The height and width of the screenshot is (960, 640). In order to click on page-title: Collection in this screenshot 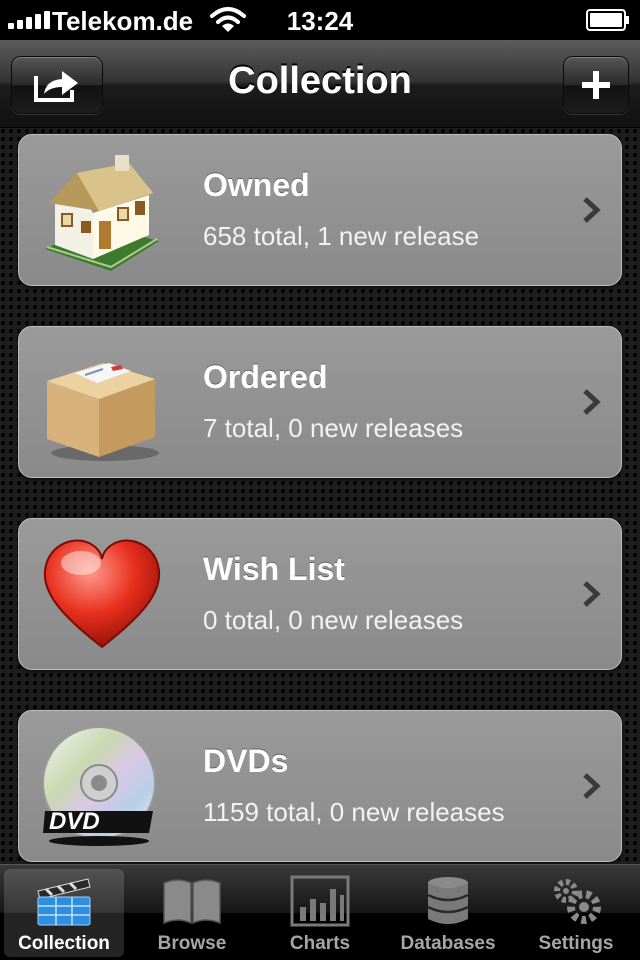, I will do `click(320, 81)`.